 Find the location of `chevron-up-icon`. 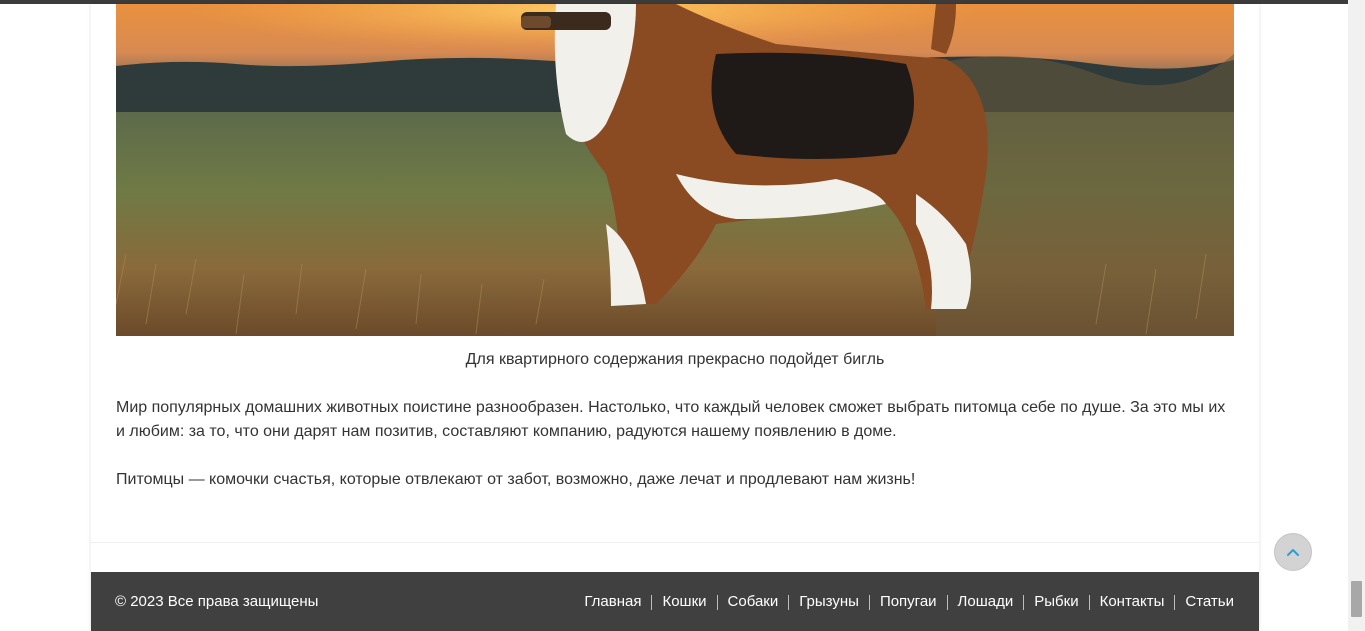

chevron-up-icon is located at coordinates (1293, 552).